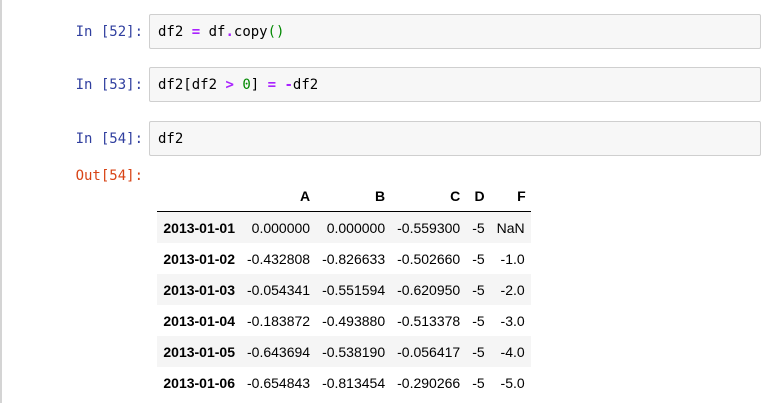 This screenshot has width=773, height=403. I want to click on row-index: 2013-01-03, so click(199, 289).